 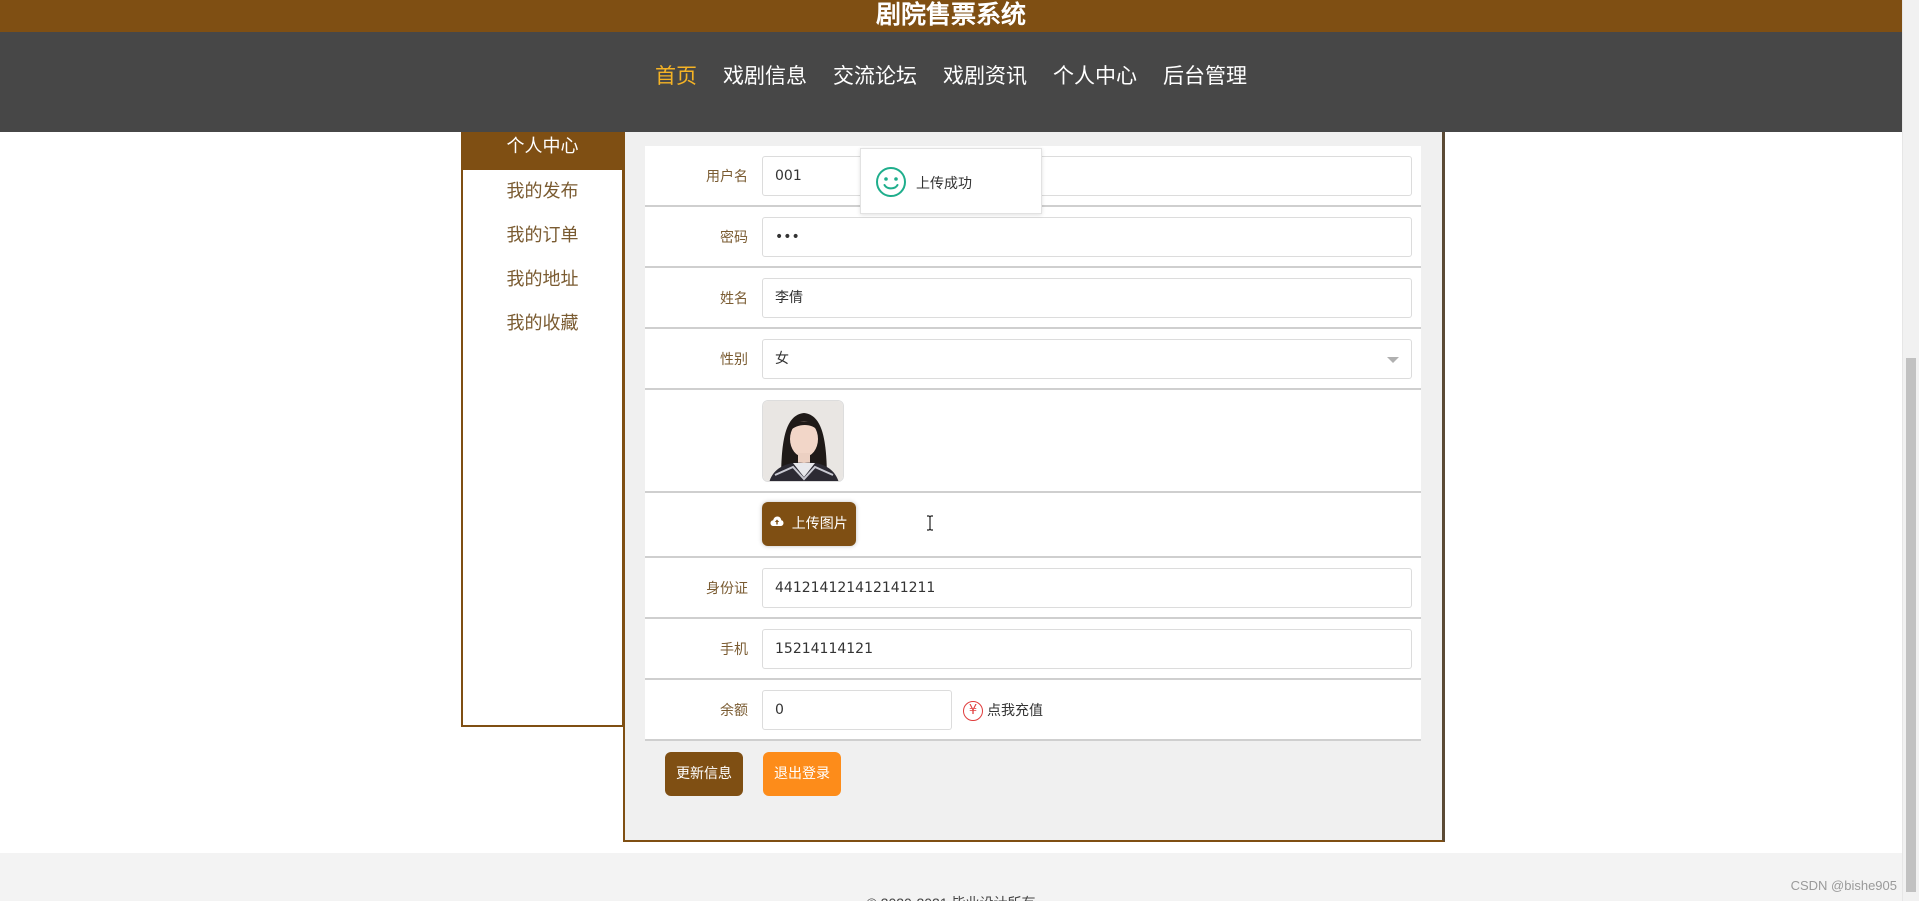 I want to click on app-title-bar: 剧院售票系统, so click(x=951, y=16).